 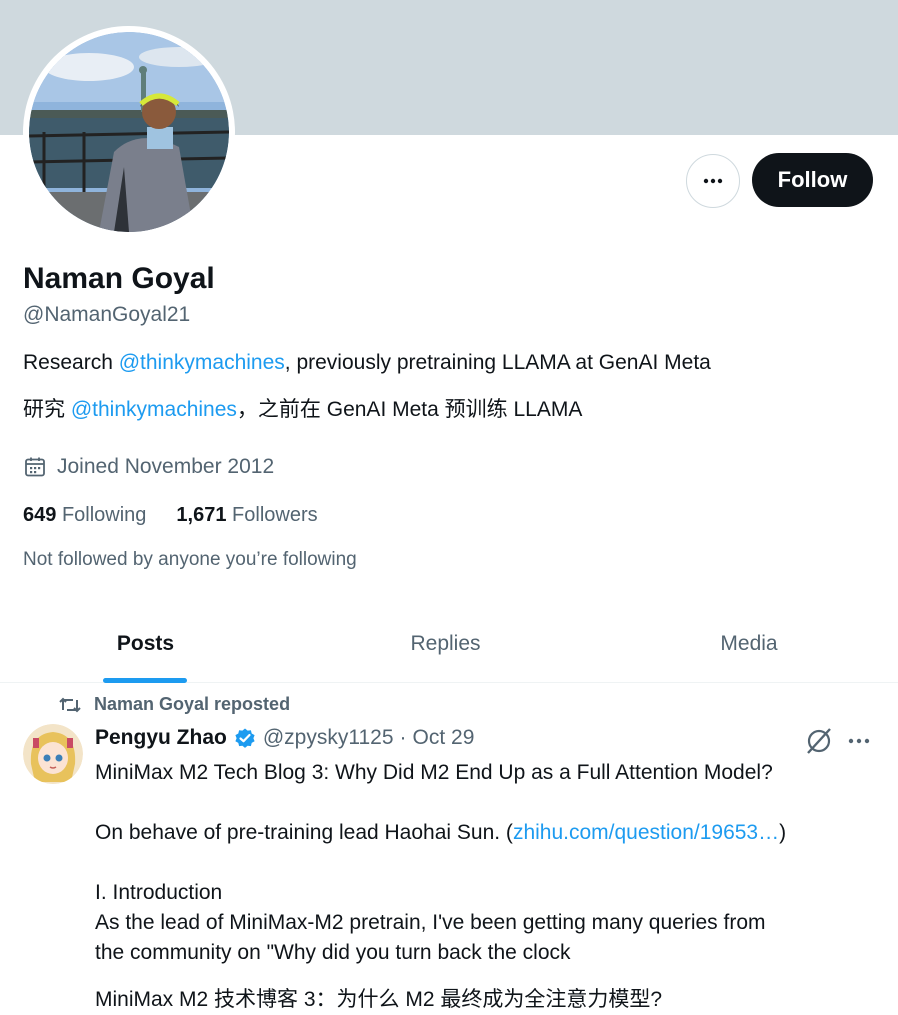 I want to click on repost-indicator: Naman Goyal reposted, so click(x=174, y=704).